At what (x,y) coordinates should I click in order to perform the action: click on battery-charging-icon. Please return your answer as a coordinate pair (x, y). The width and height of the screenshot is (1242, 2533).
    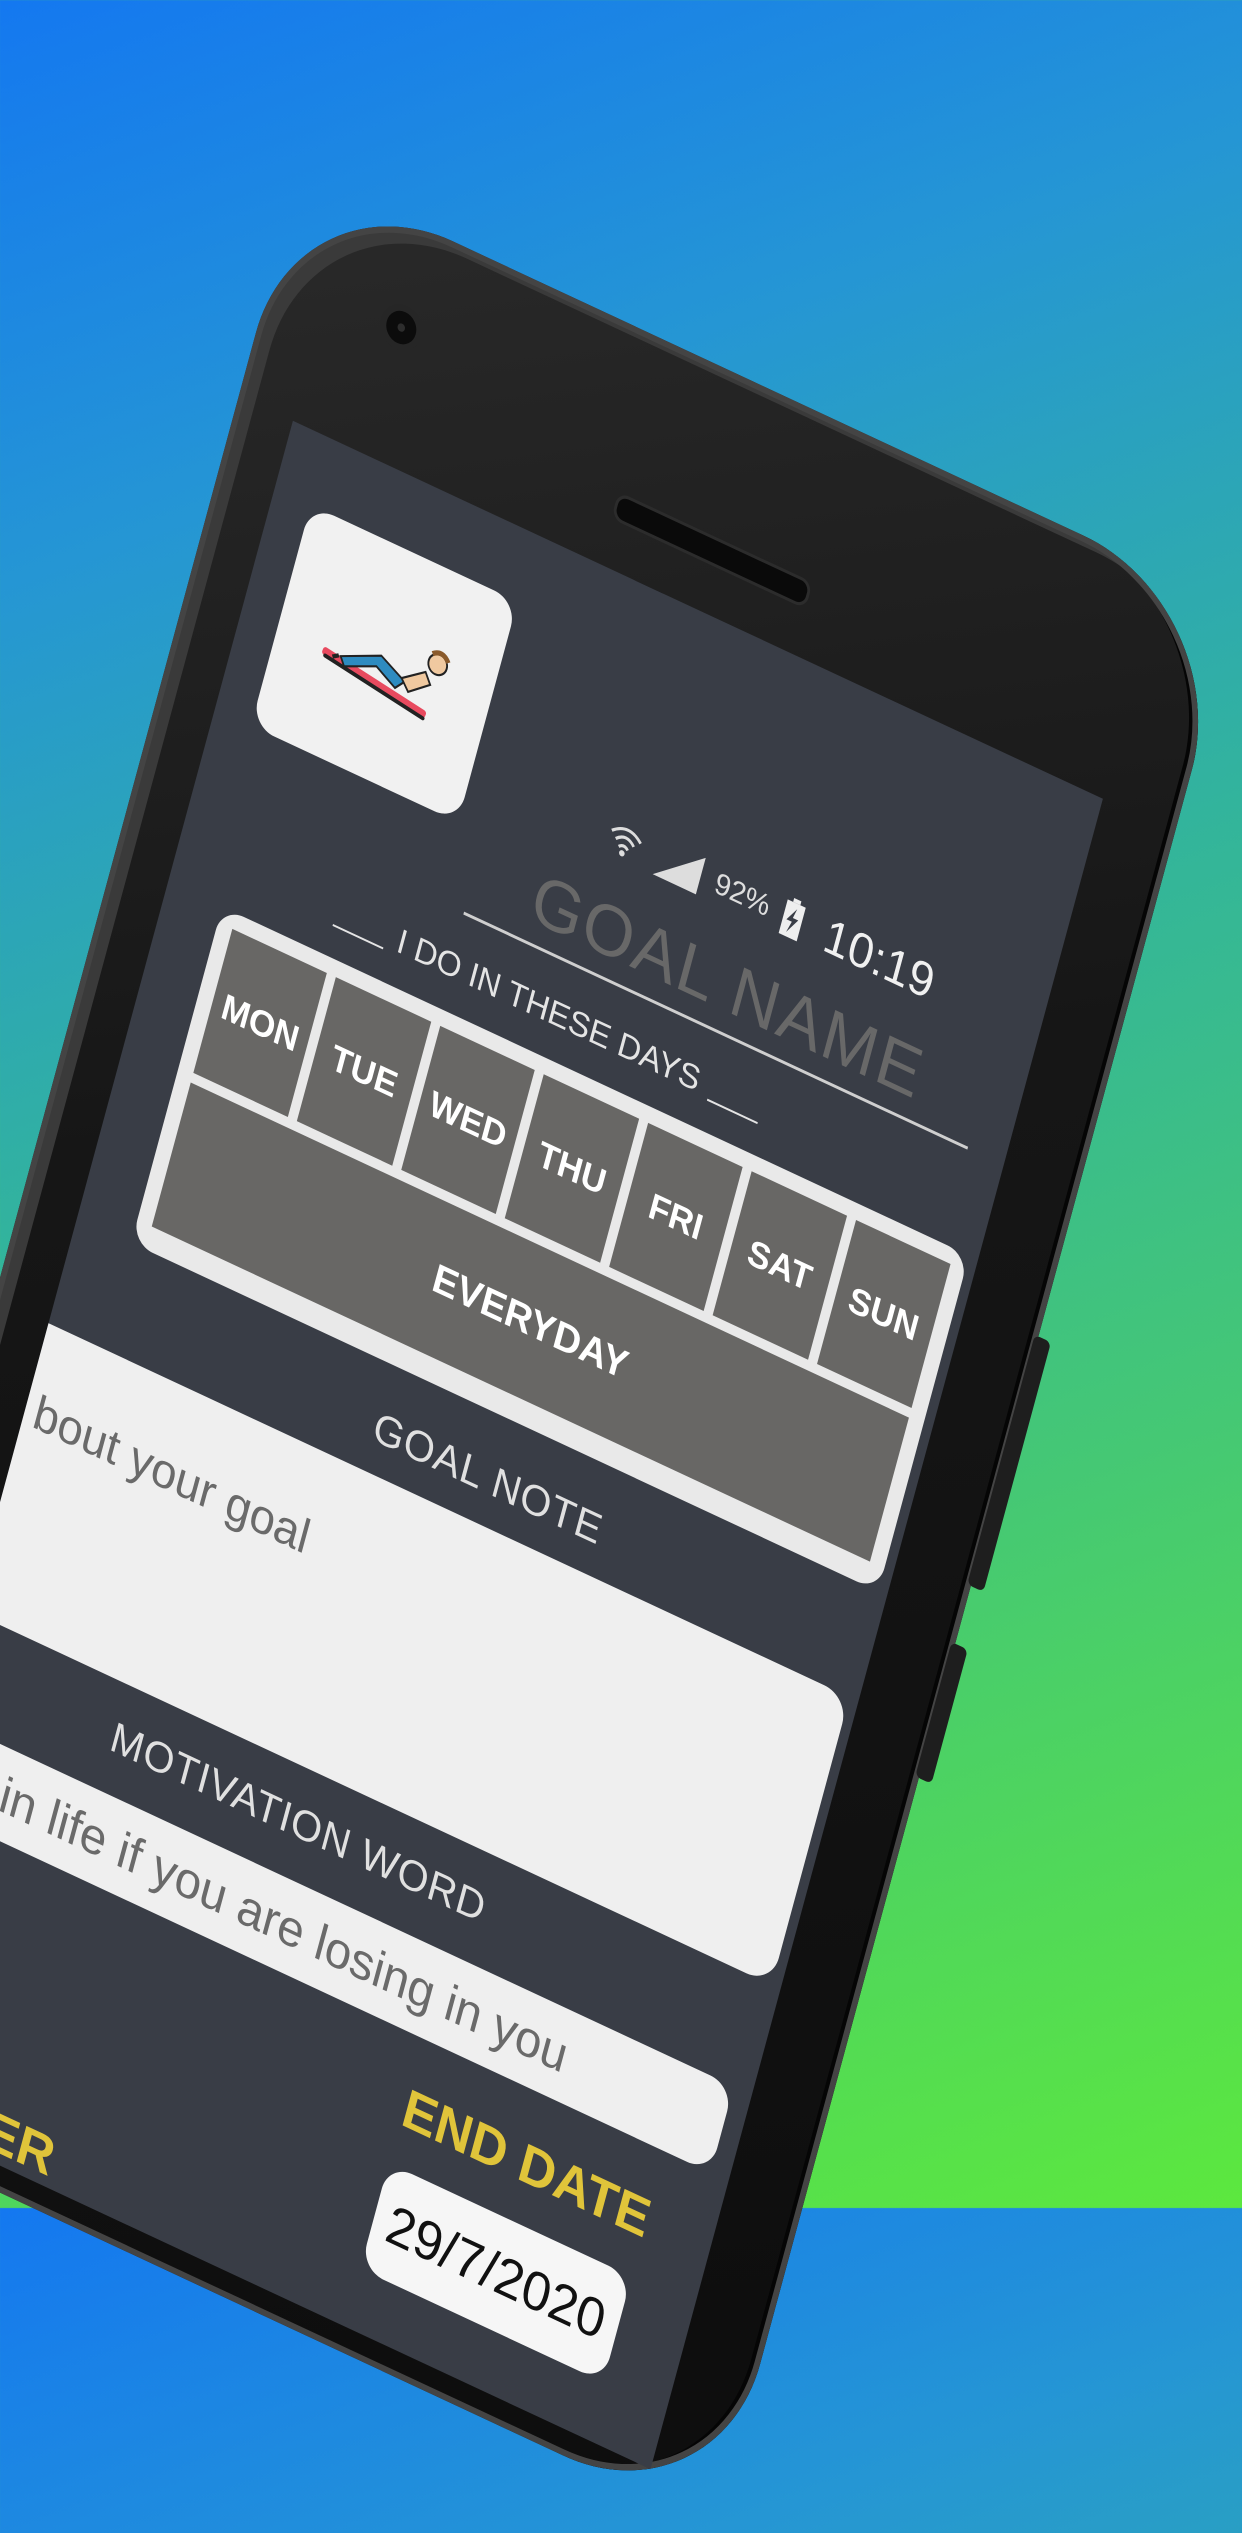
    Looking at the image, I should click on (792, 920).